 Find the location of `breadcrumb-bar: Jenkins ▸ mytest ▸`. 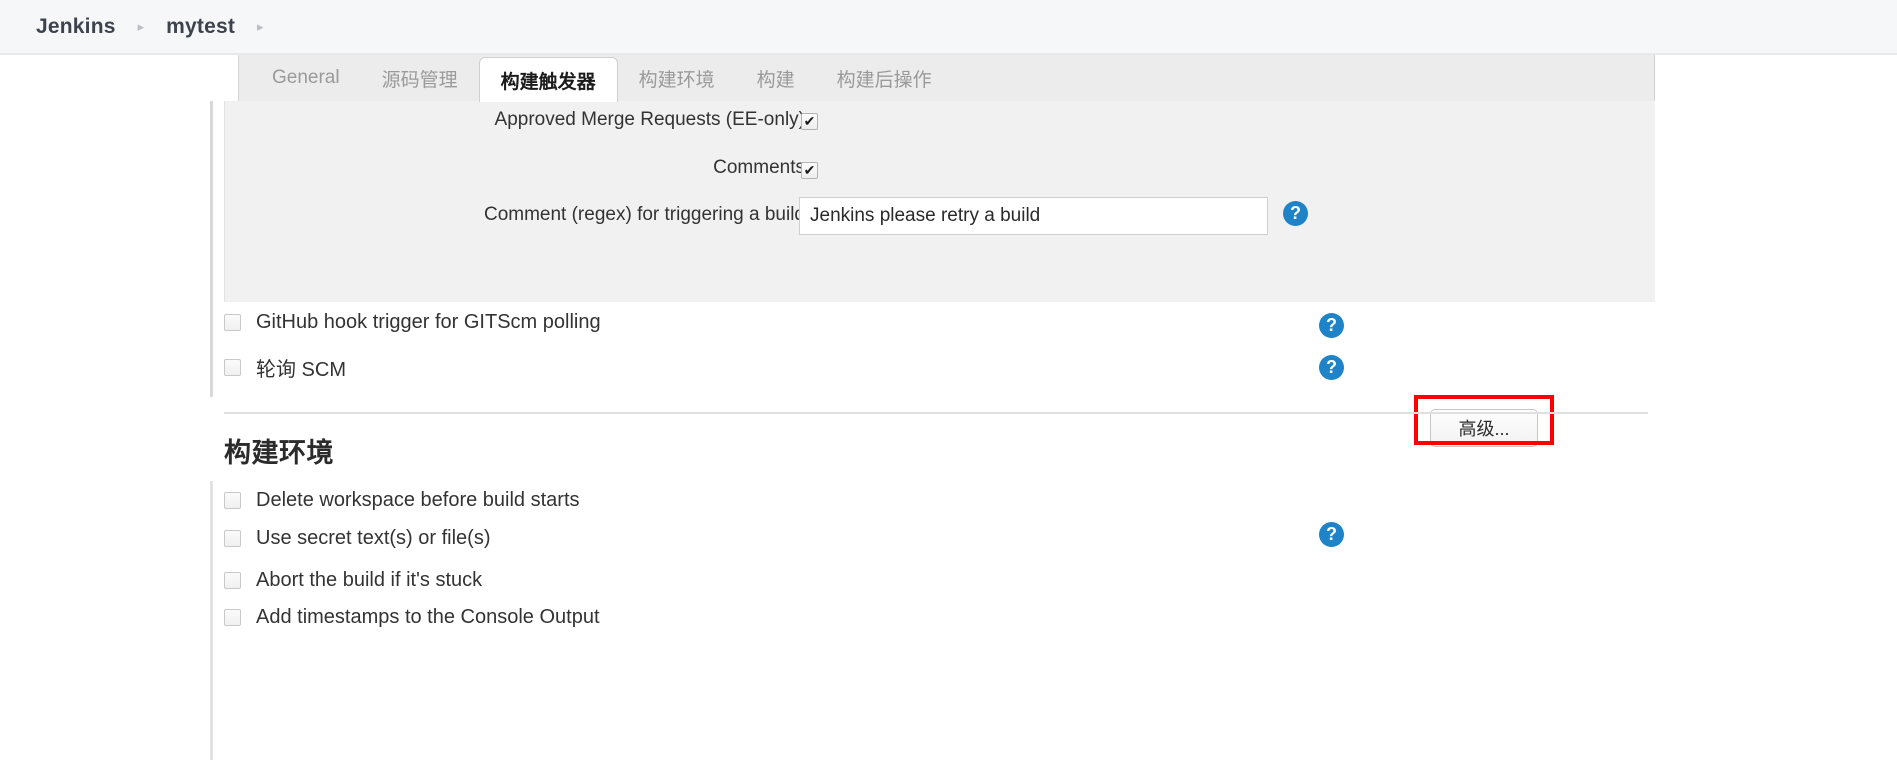

breadcrumb-bar: Jenkins ▸ mytest ▸ is located at coordinates (948, 27).